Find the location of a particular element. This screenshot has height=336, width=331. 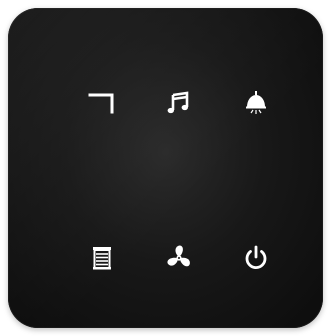

lamp-key is located at coordinates (256, 103).